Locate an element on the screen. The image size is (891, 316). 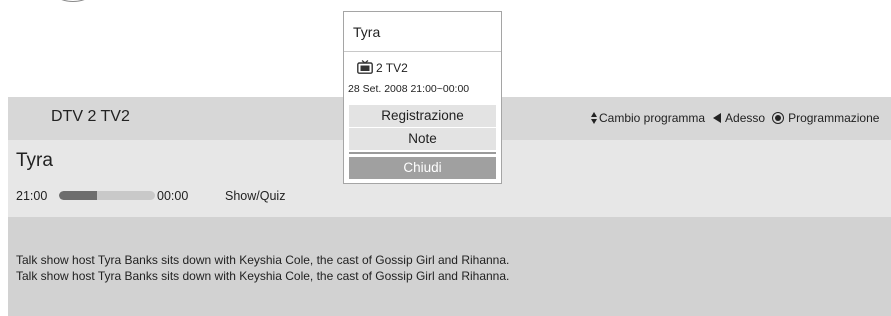
popup-divider is located at coordinates (422, 51).